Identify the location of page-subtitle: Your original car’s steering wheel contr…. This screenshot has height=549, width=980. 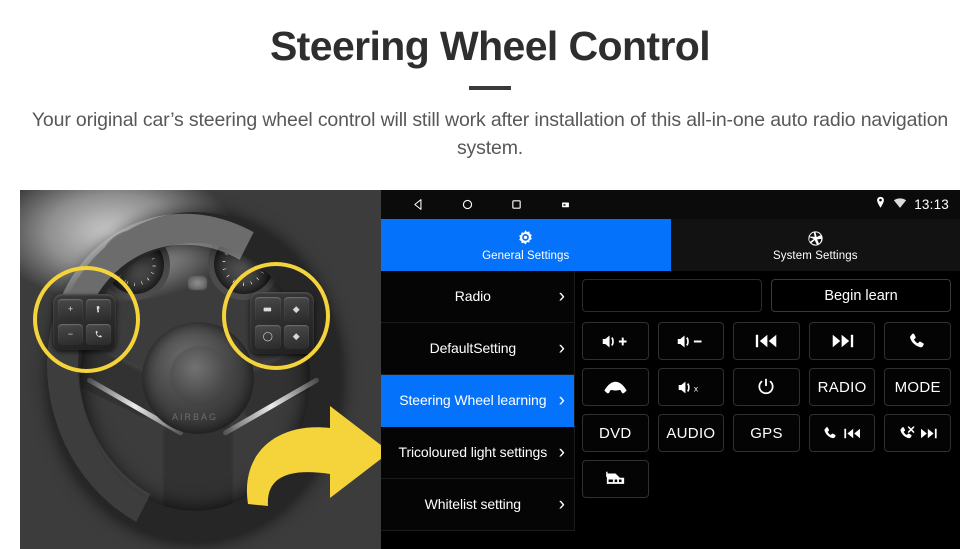
(490, 134).